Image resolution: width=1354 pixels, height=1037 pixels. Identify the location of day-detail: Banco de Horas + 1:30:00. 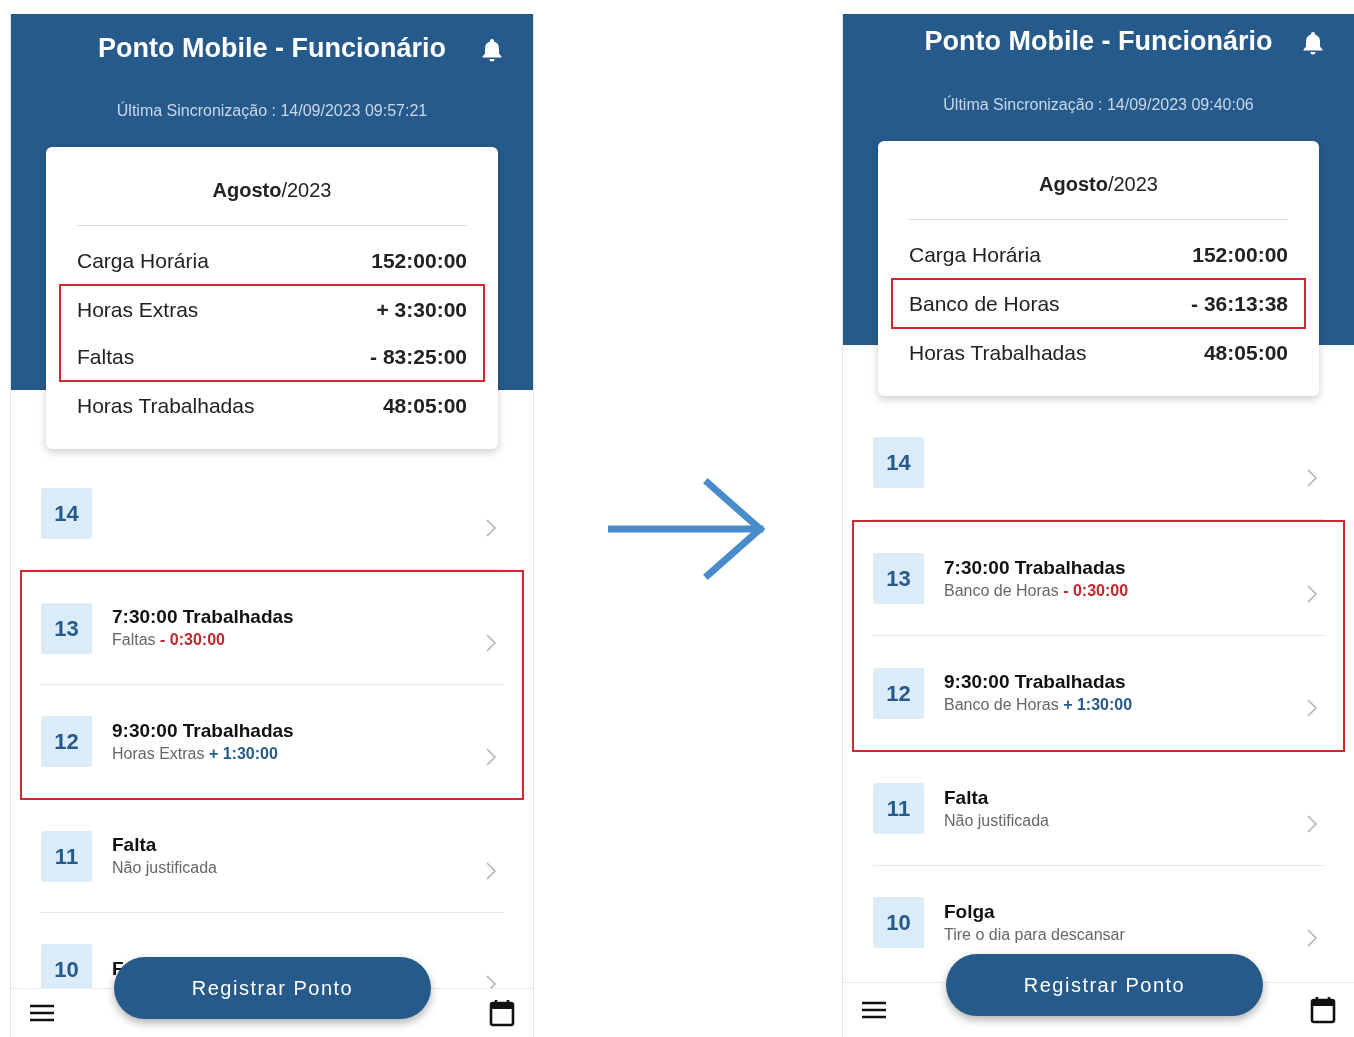
(1038, 705).